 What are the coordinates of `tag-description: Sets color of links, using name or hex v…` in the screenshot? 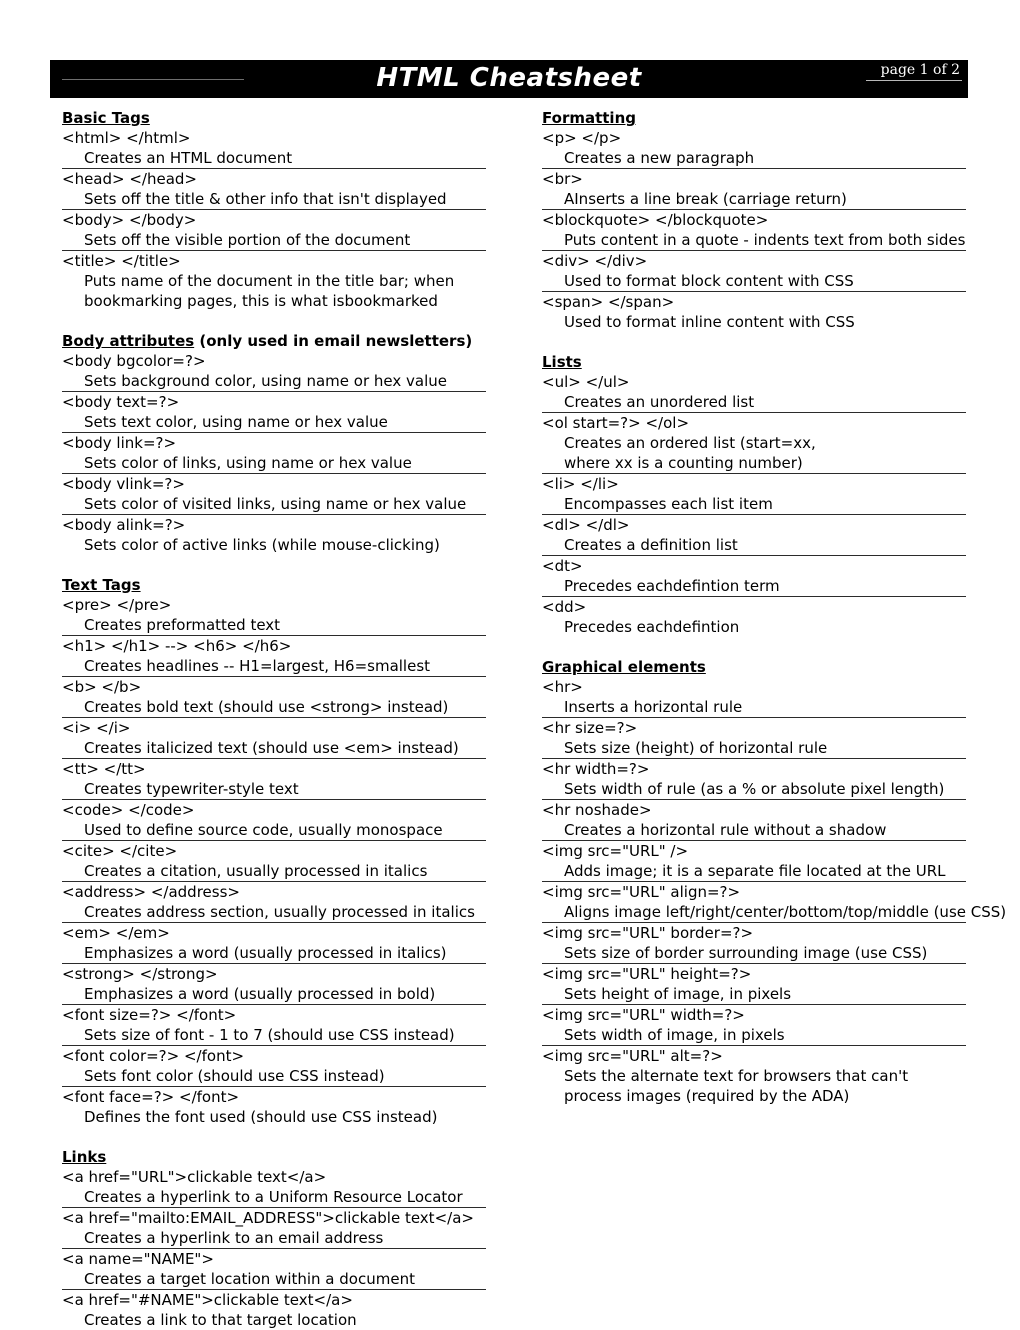 It's located at (248, 463).